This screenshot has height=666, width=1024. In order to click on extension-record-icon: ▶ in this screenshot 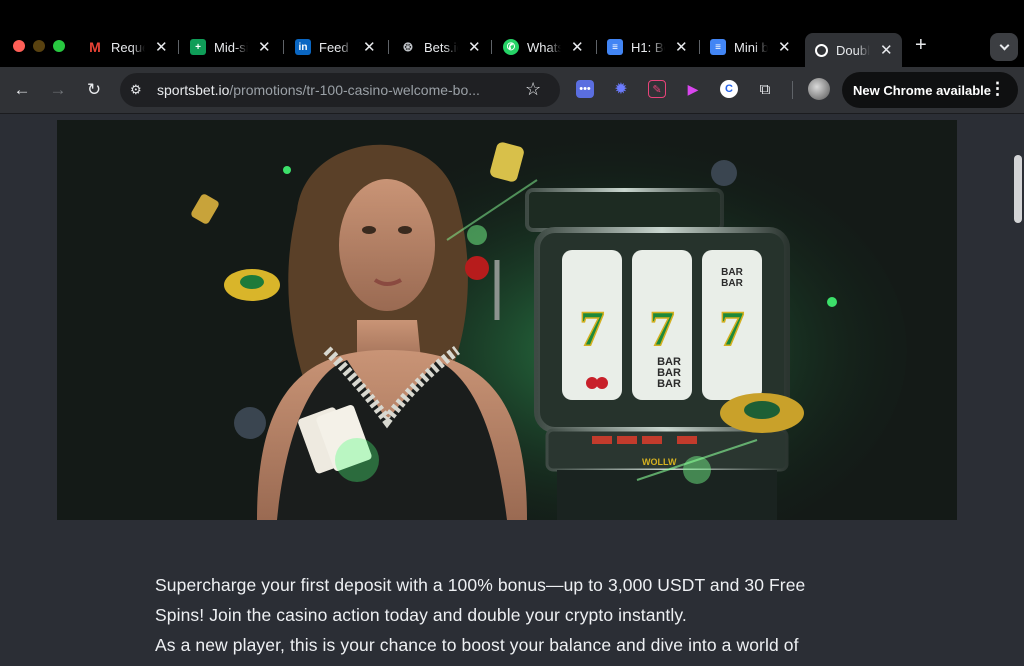, I will do `click(693, 89)`.